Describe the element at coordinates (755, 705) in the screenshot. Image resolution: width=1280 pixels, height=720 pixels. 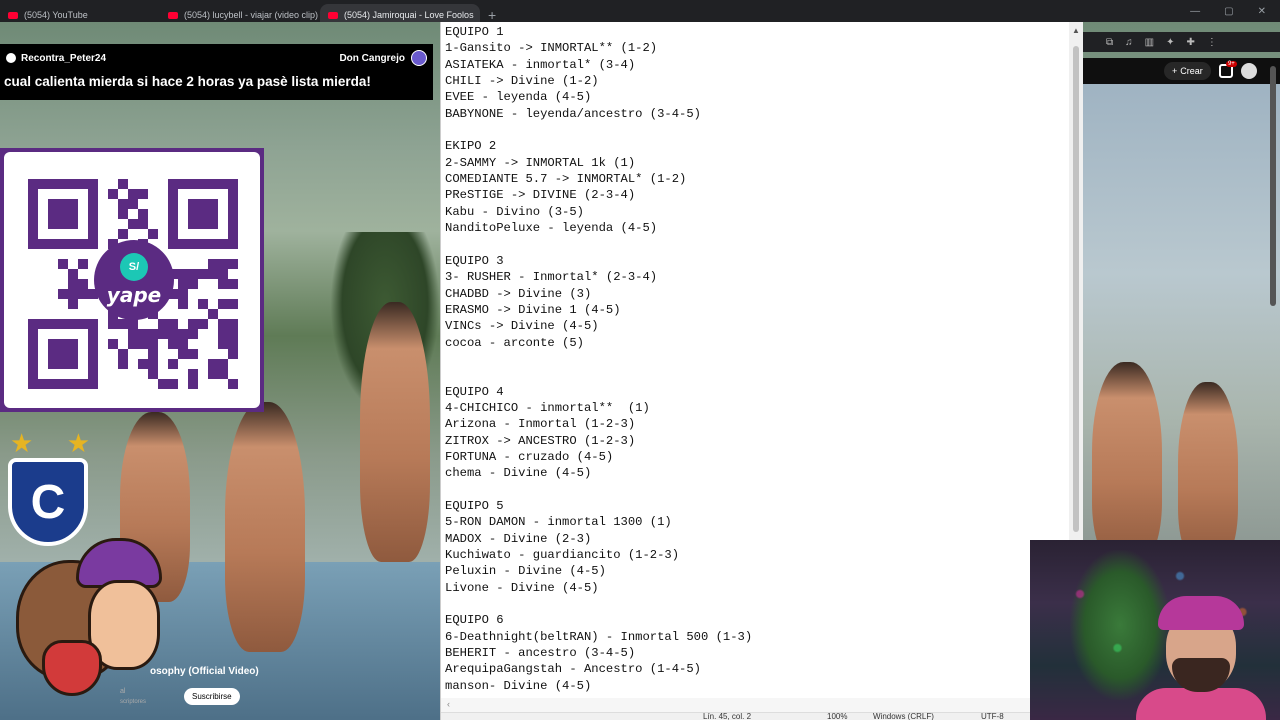
I see `notepad-horizontal-scrollbar: ‹` at that location.